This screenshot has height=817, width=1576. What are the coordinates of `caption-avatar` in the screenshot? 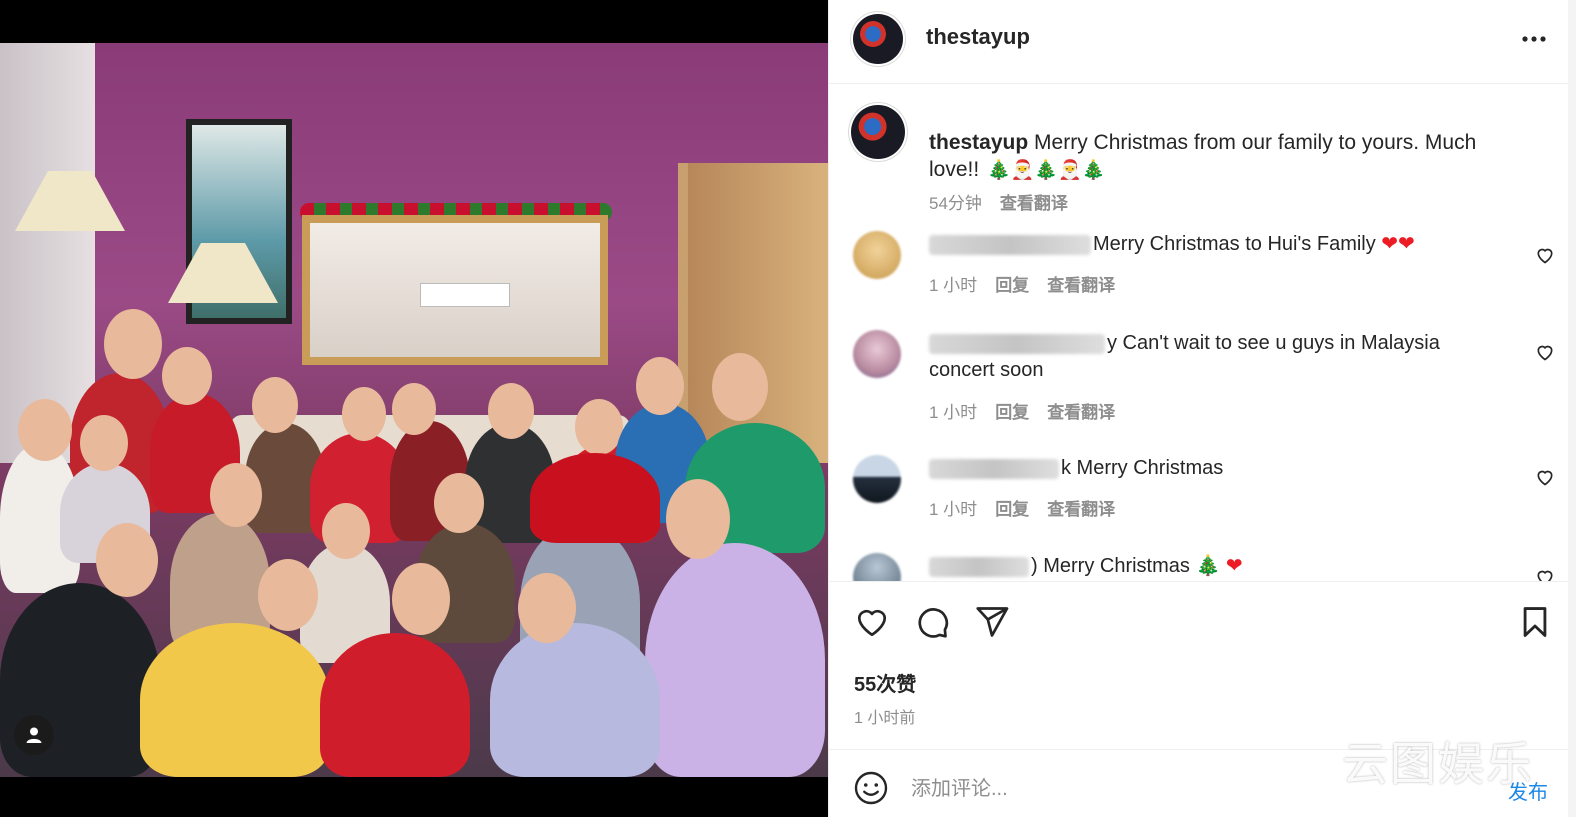 It's located at (878, 132).